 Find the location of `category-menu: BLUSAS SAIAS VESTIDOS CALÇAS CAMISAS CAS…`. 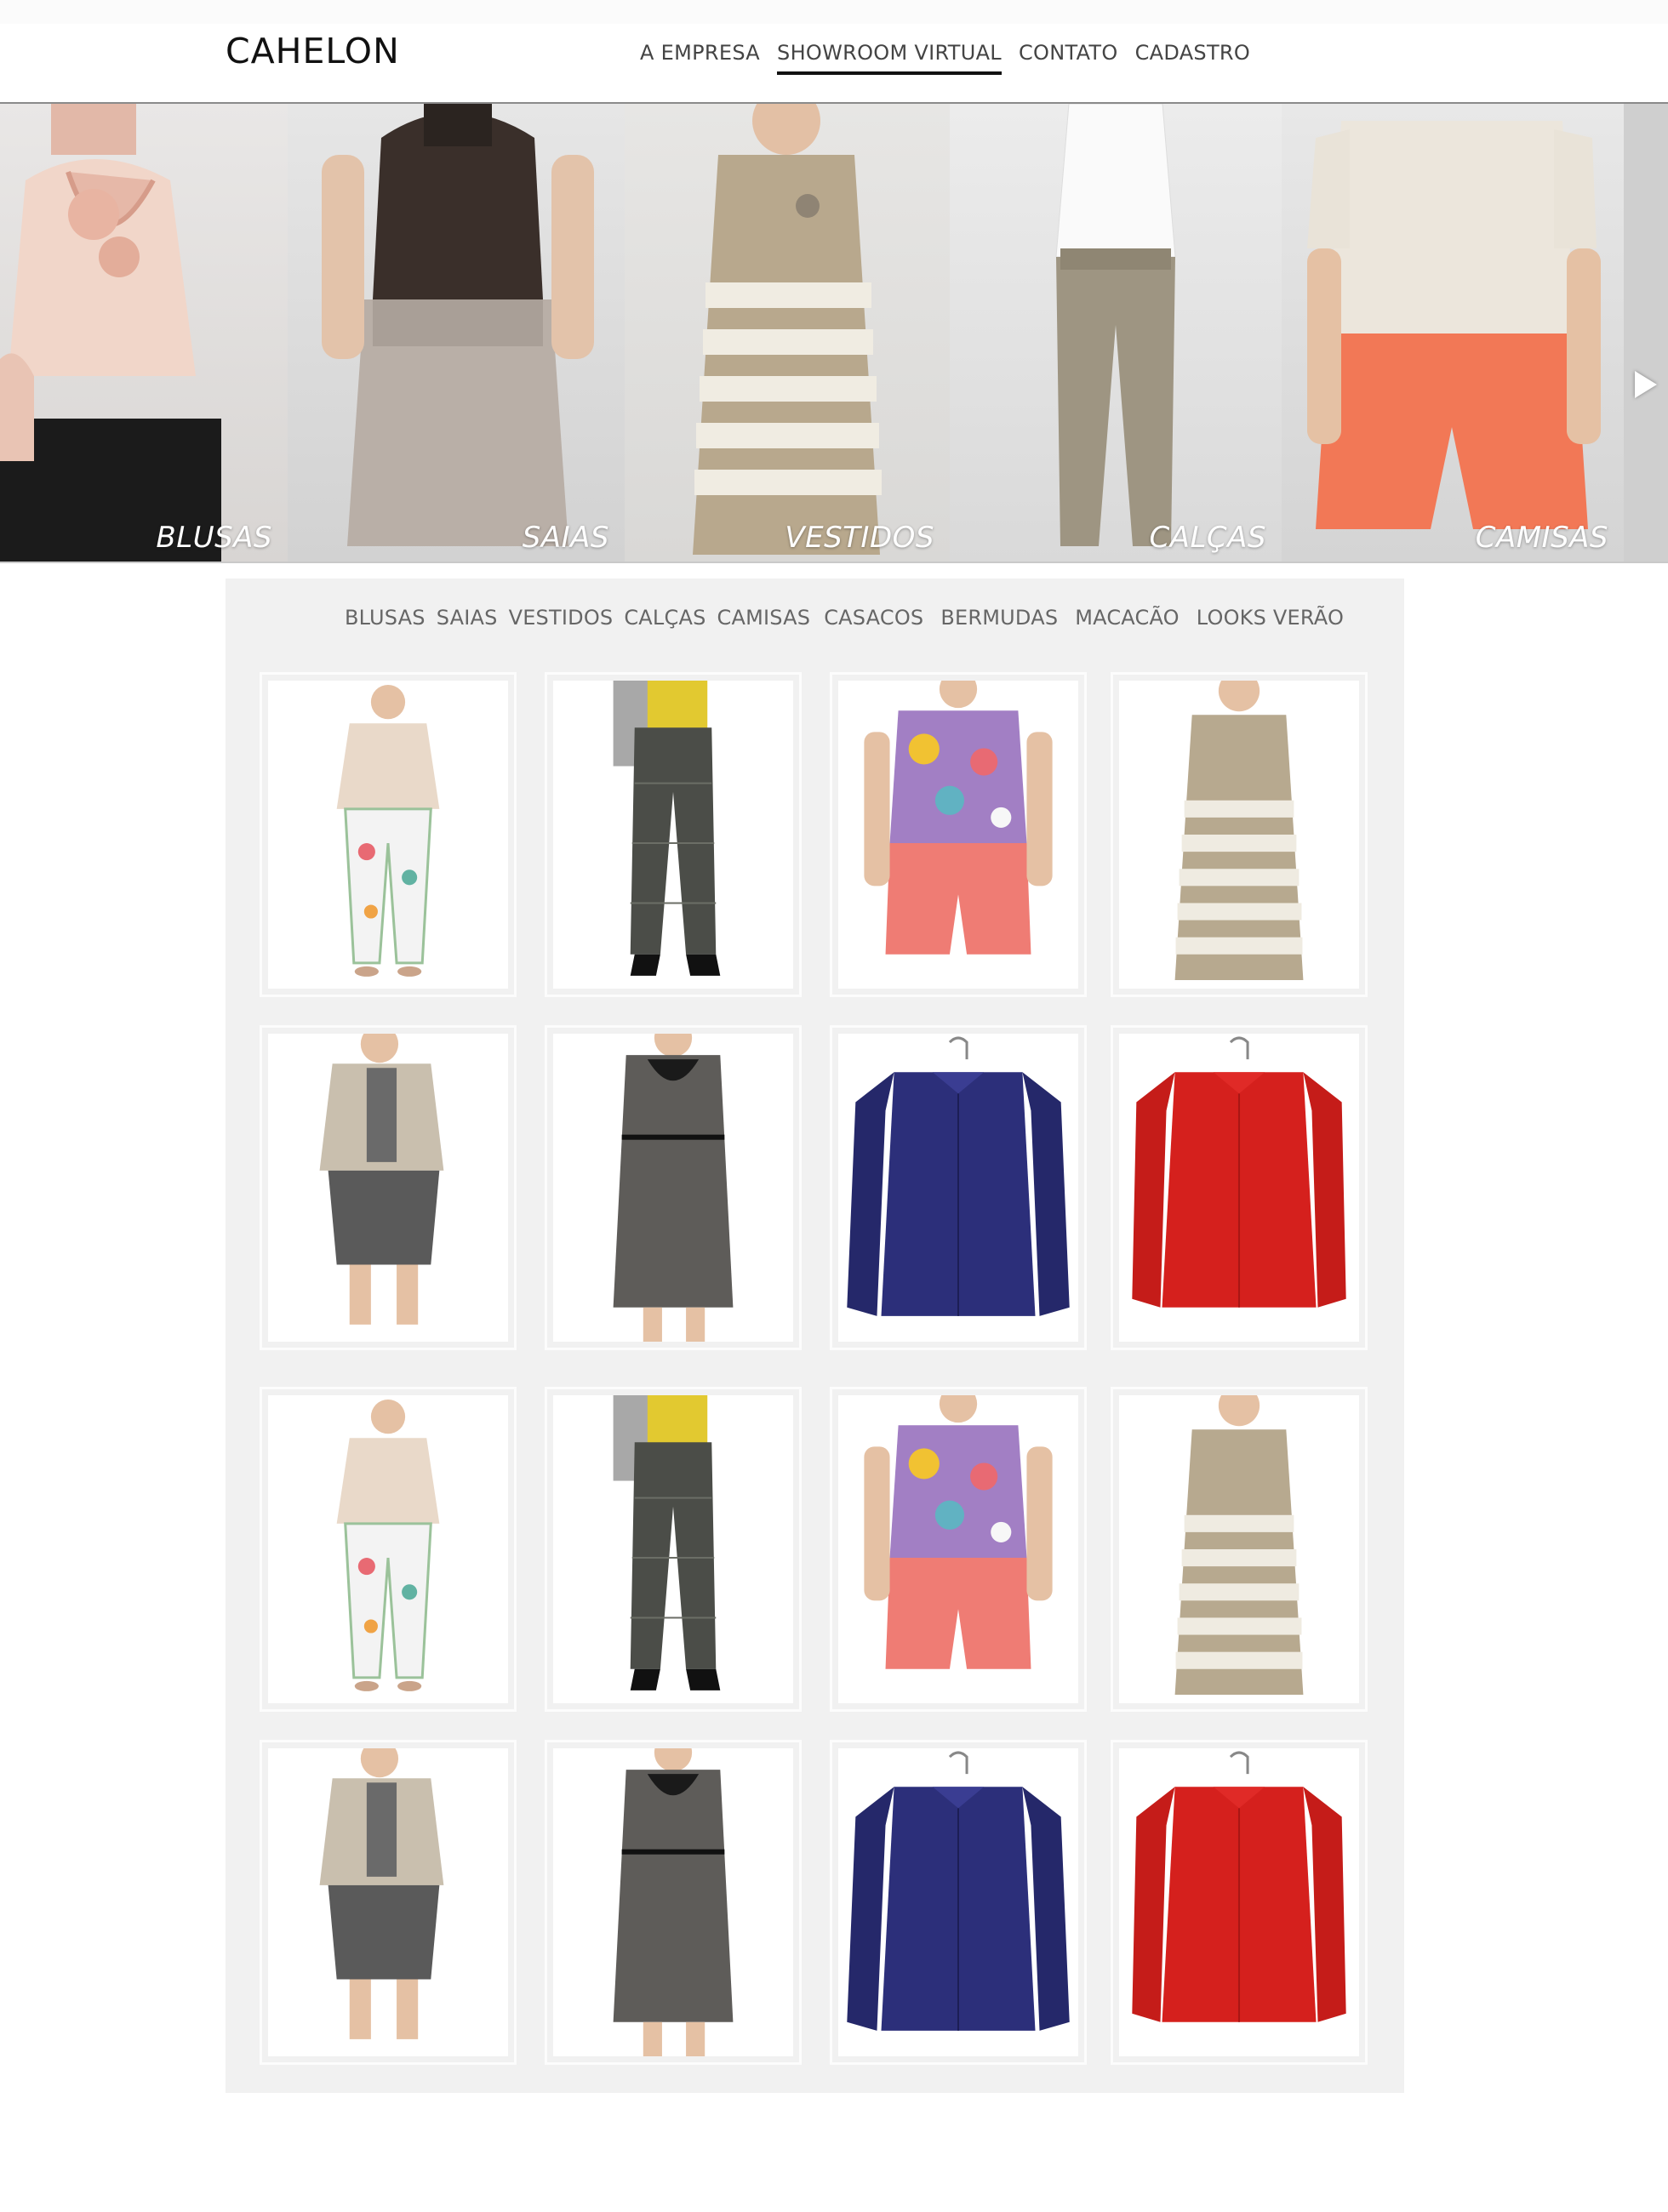

category-menu: BLUSAS SAIAS VESTIDOS CALÇAS CAMISAS CAS… is located at coordinates (850, 618).